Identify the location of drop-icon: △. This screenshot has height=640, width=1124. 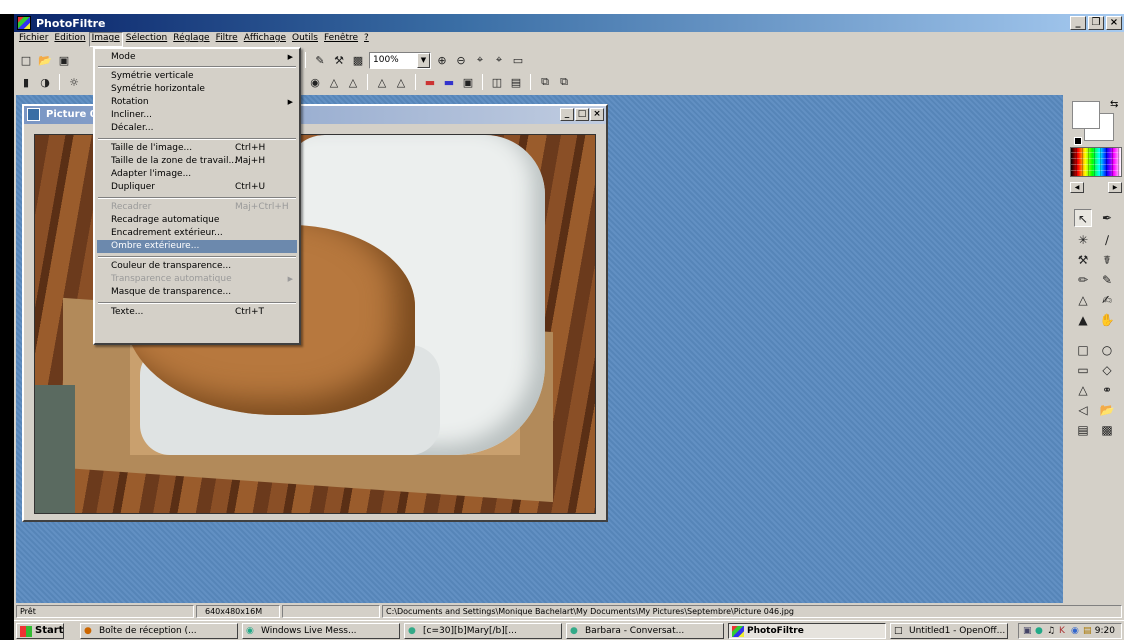
(334, 82).